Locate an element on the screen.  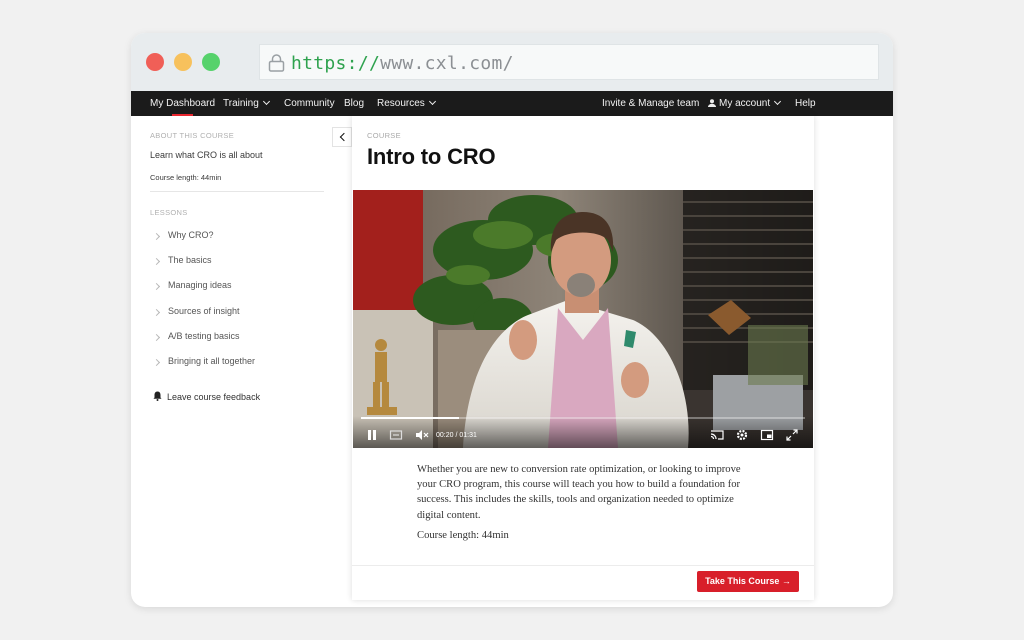
lesson-label: Managing ideas is located at coordinates (200, 285).